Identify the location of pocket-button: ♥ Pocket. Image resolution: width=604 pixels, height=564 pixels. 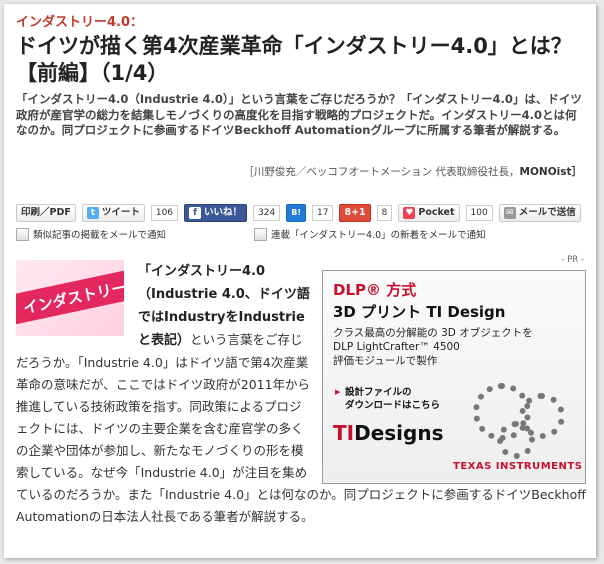
(429, 213).